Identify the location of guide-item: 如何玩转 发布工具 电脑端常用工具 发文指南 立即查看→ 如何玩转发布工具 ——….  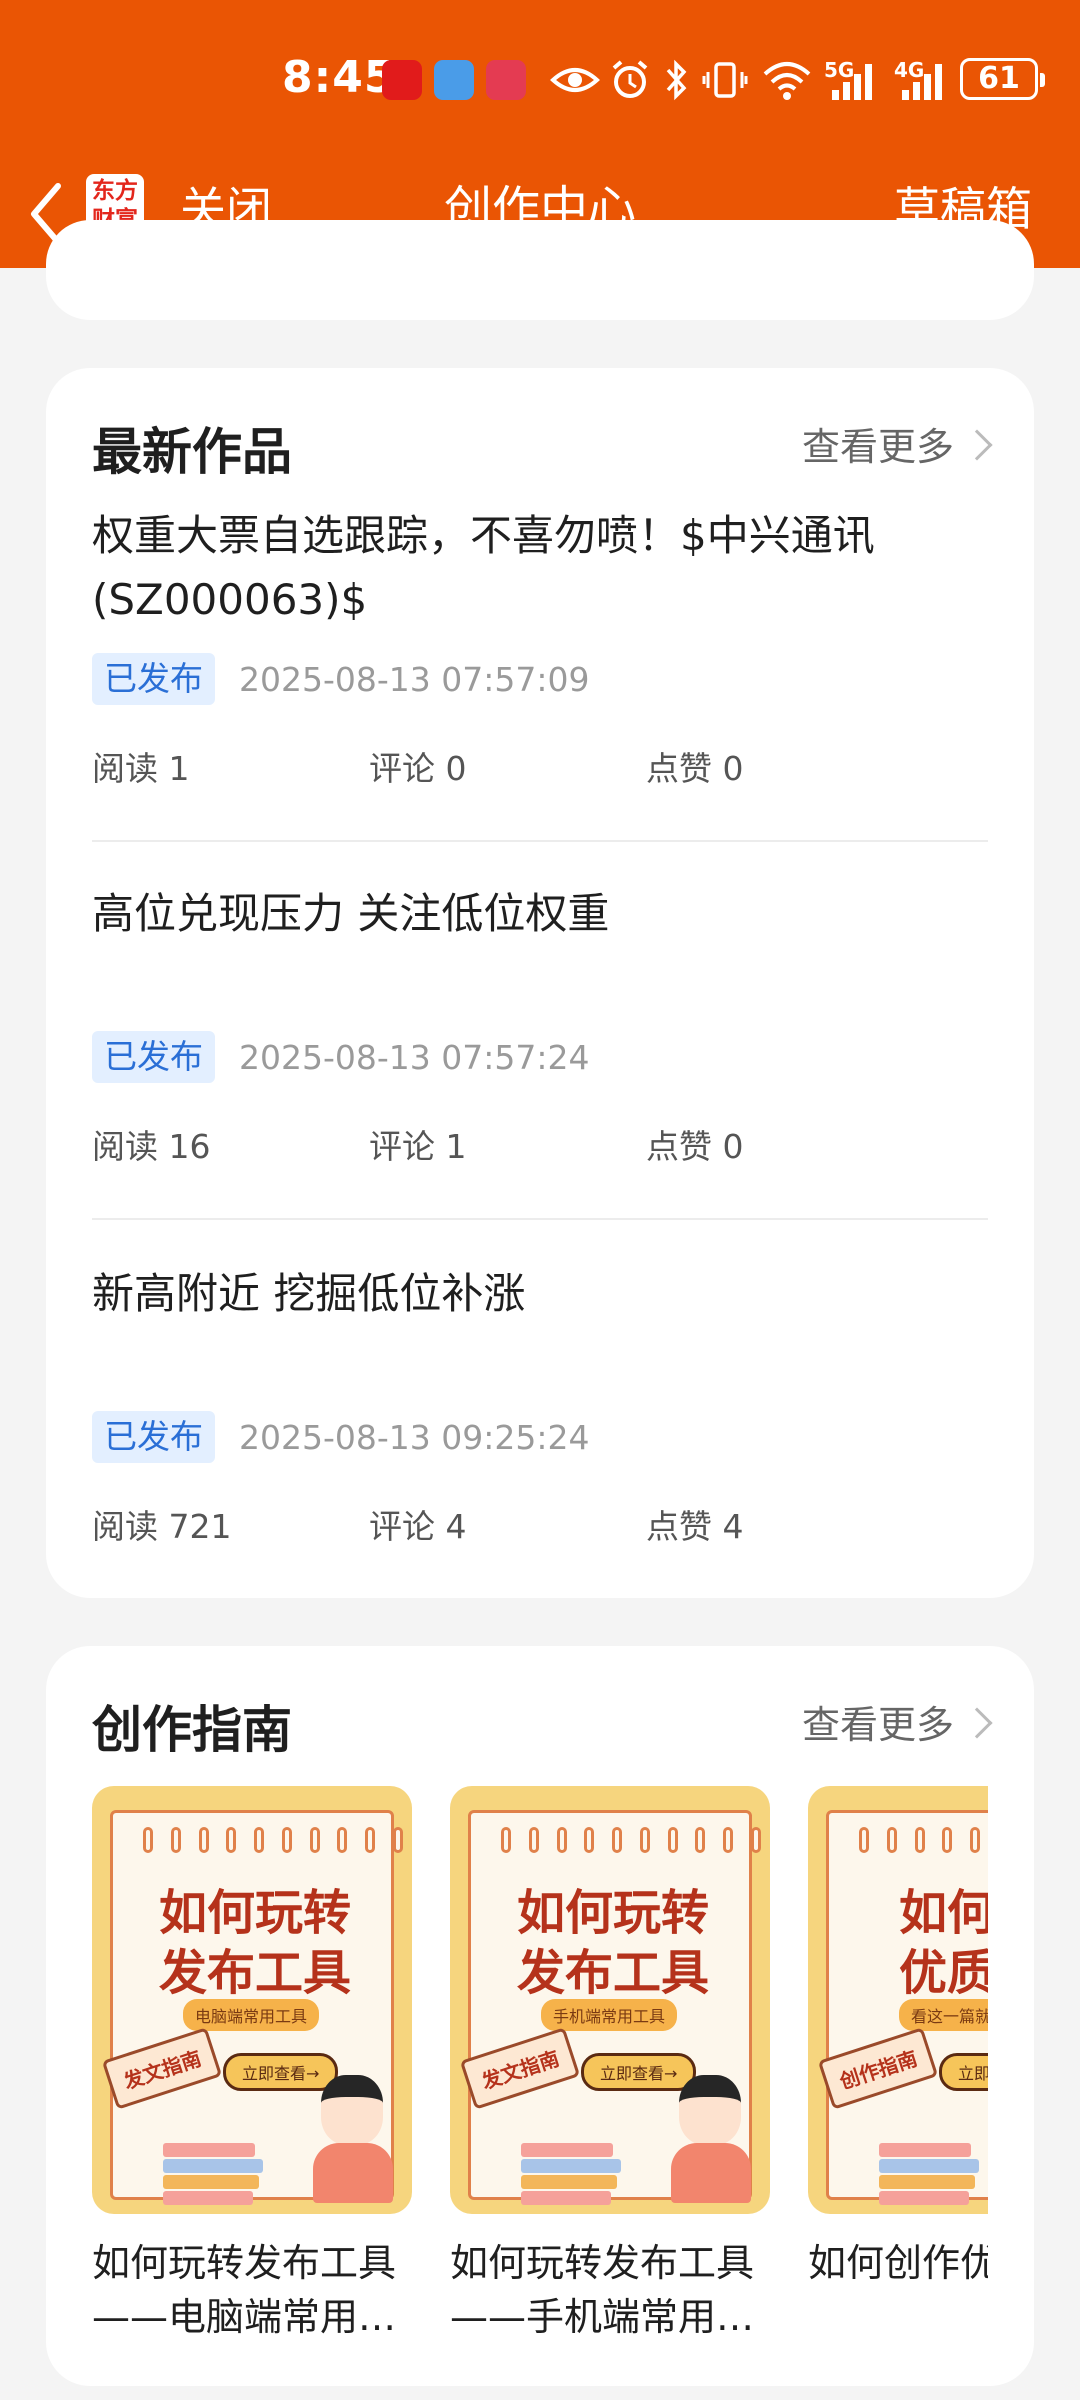
(252, 2065).